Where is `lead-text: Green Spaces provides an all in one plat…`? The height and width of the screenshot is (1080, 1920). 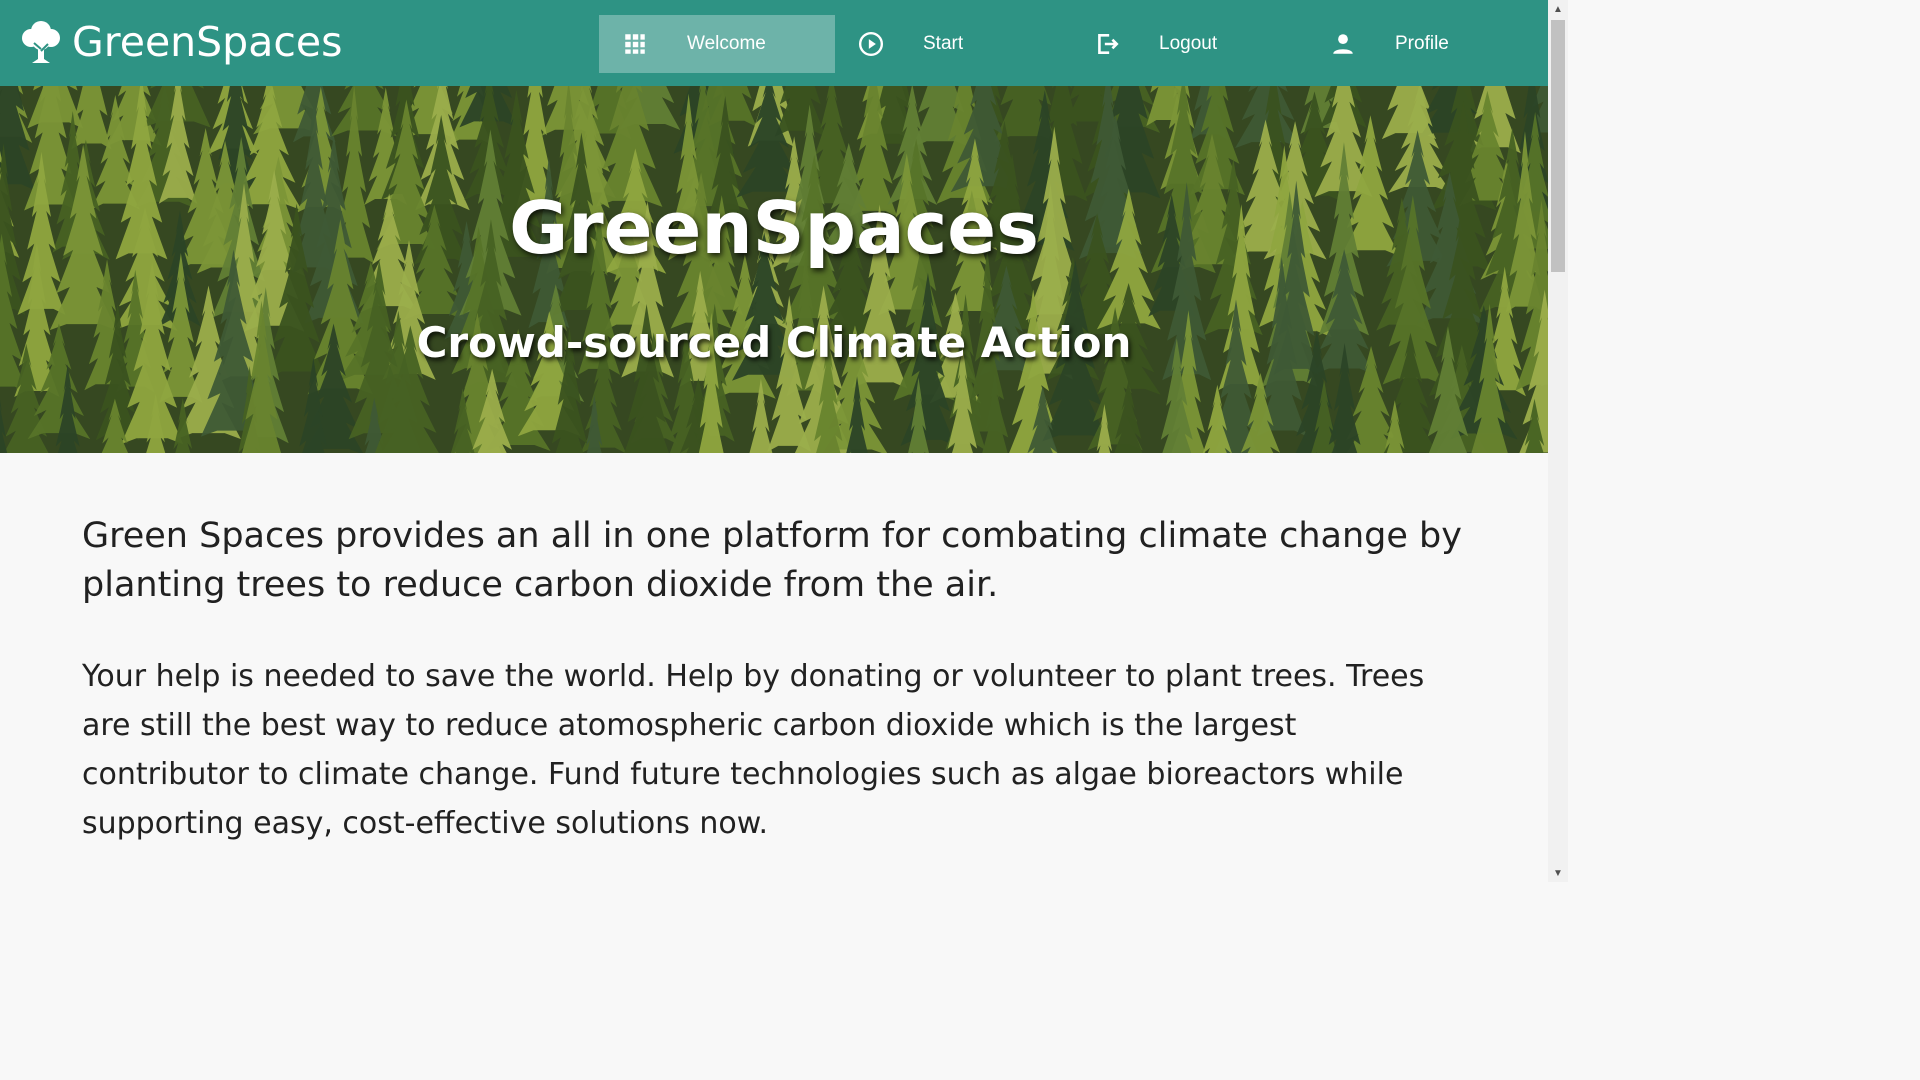
lead-text: Green Spaces provides an all in one plat… is located at coordinates (772, 560).